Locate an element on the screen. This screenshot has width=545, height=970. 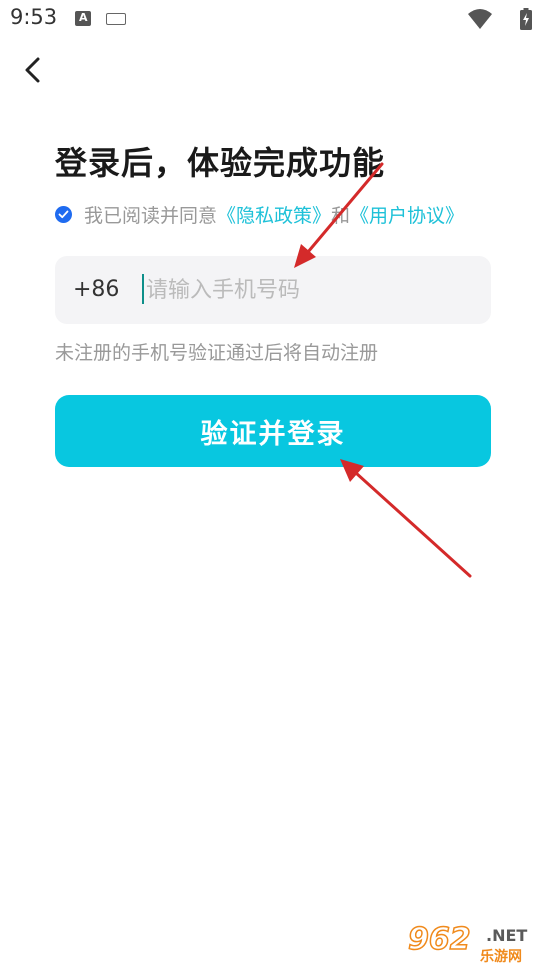
privacy-policy-link: 《隐私政策》 is located at coordinates (274, 214).